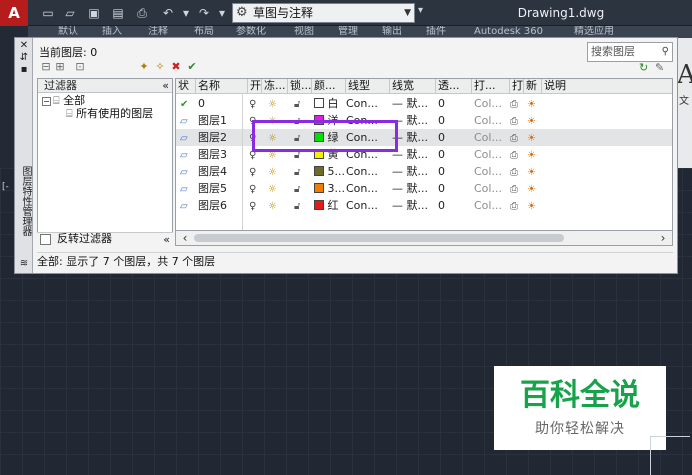  What do you see at coordinates (63, 100) in the screenshot?
I see `tree-node-all: − ⌸ 全部` at bounding box center [63, 100].